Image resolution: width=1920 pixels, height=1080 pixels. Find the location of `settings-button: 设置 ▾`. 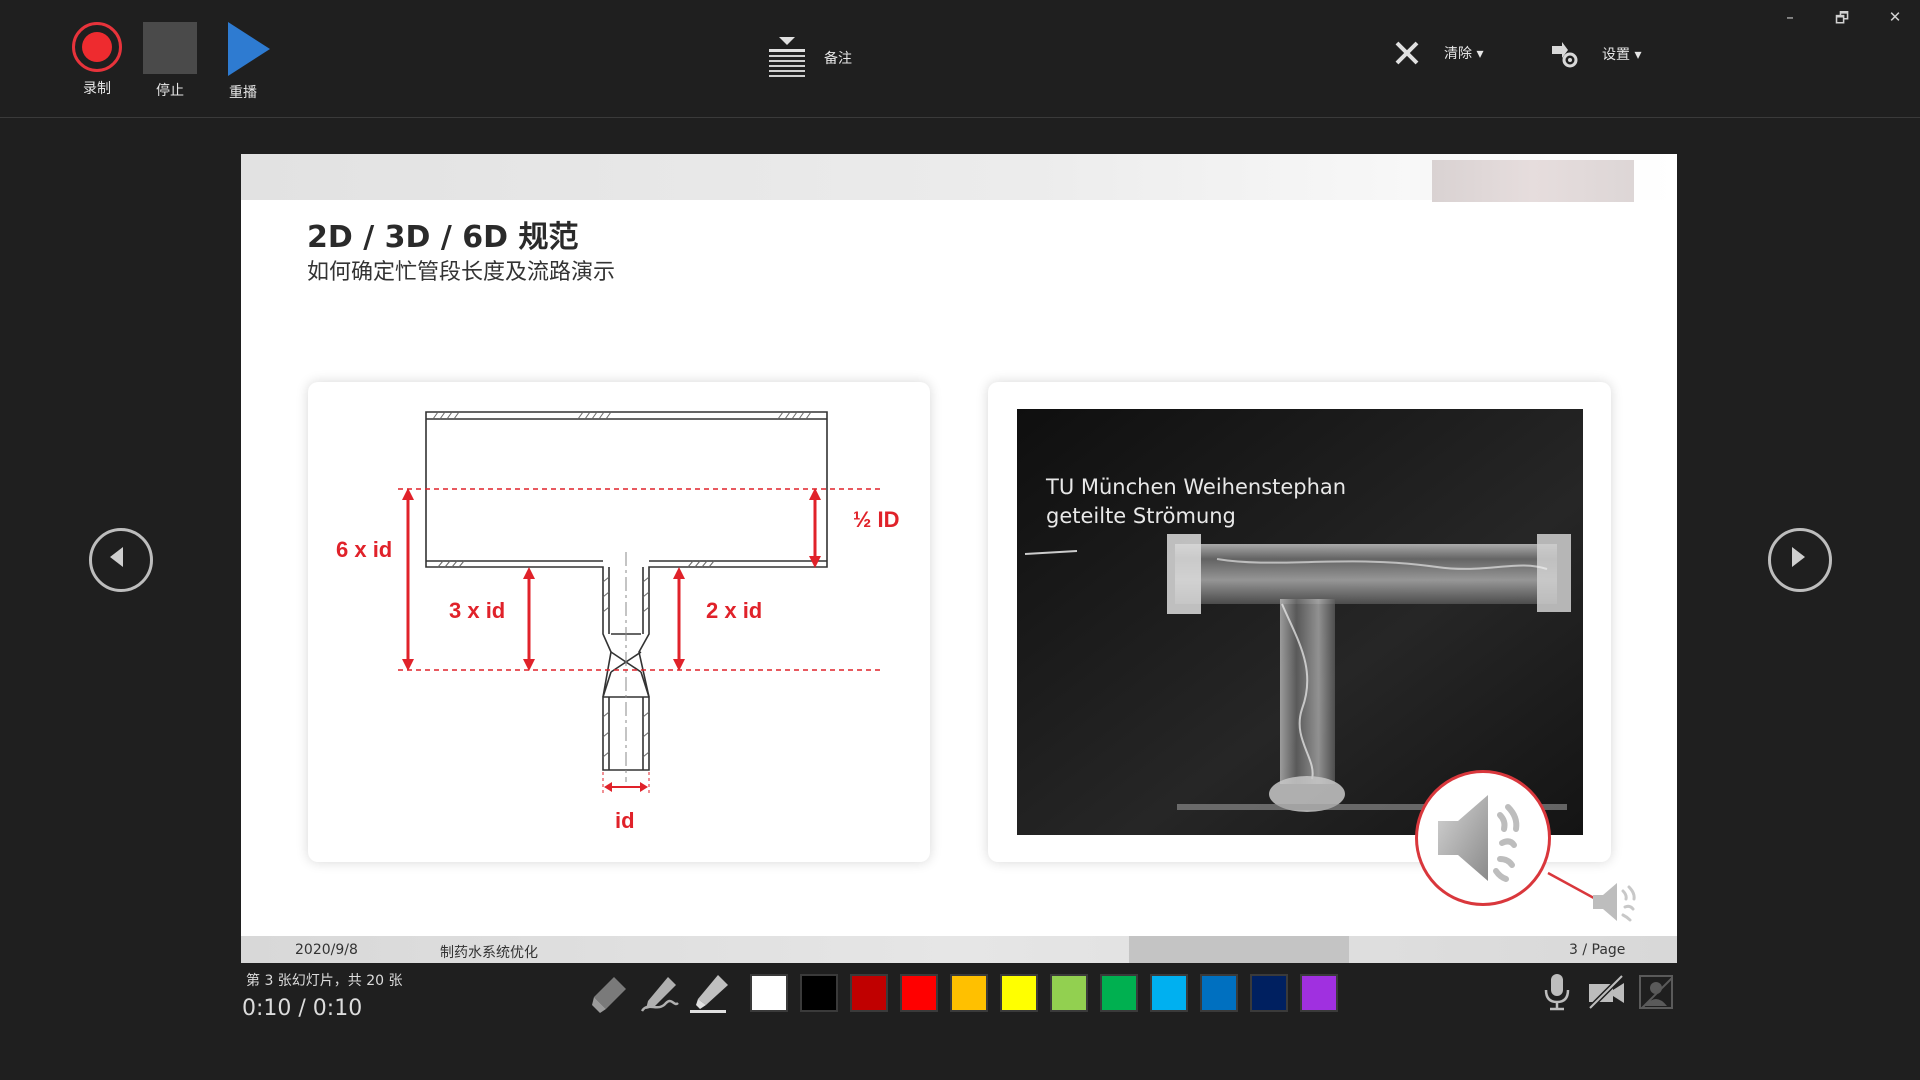

settings-button: 设置 ▾ is located at coordinates (1595, 54).